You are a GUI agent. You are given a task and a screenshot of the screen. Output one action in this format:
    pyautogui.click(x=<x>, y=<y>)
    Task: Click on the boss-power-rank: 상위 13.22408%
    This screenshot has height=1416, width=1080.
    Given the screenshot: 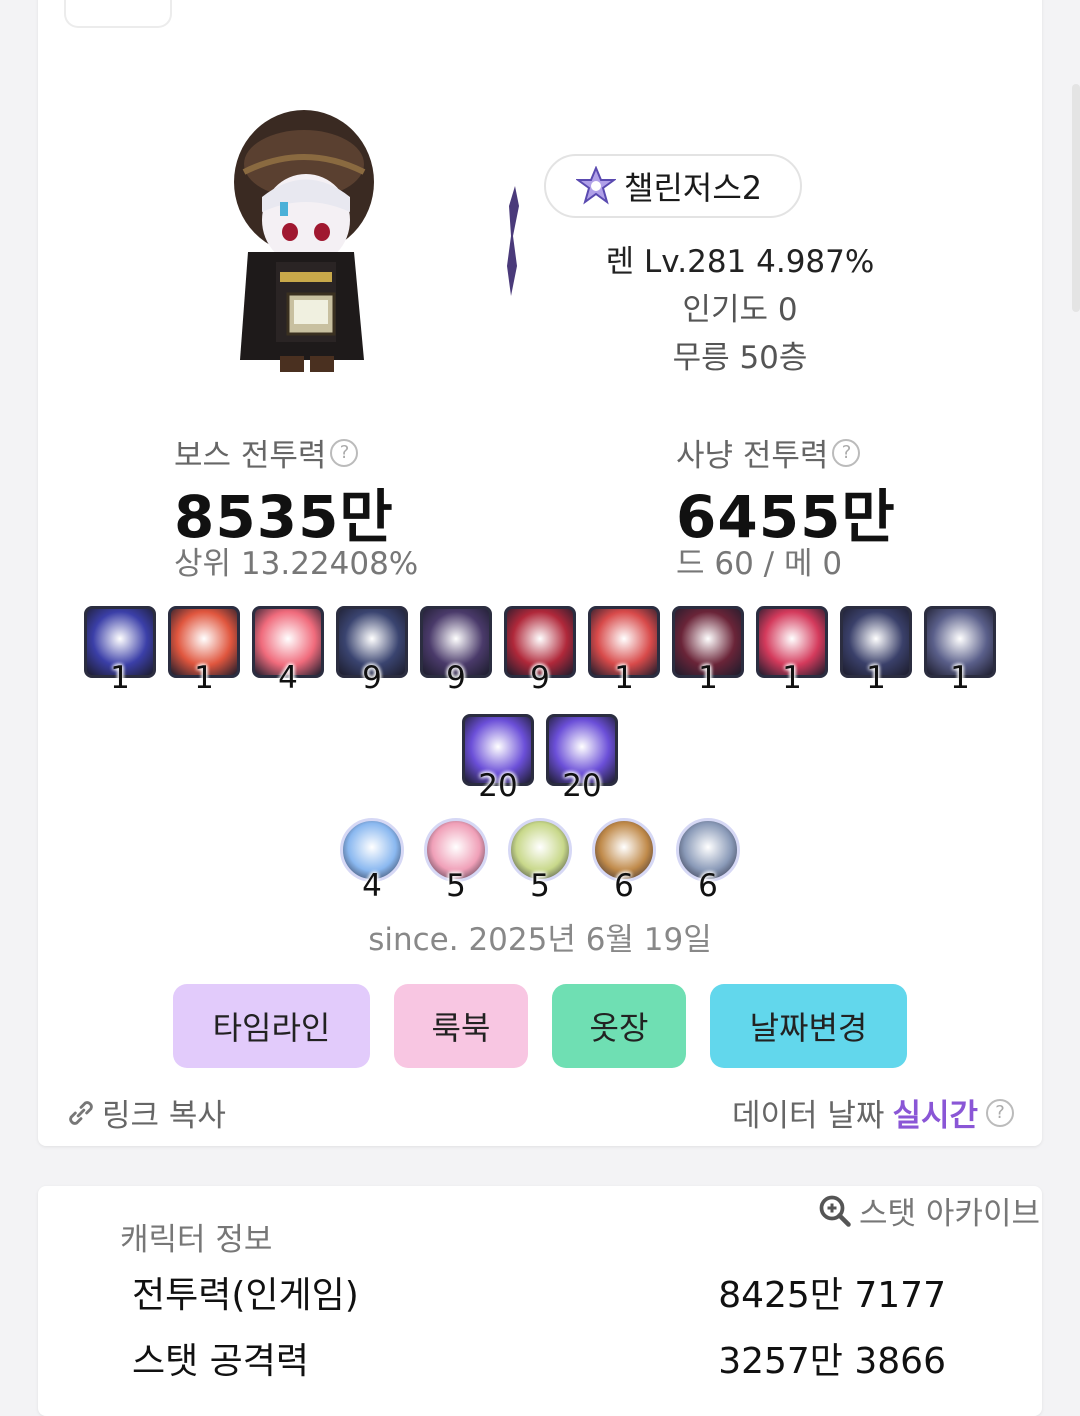 What is the action you would take?
    pyautogui.click(x=296, y=564)
    